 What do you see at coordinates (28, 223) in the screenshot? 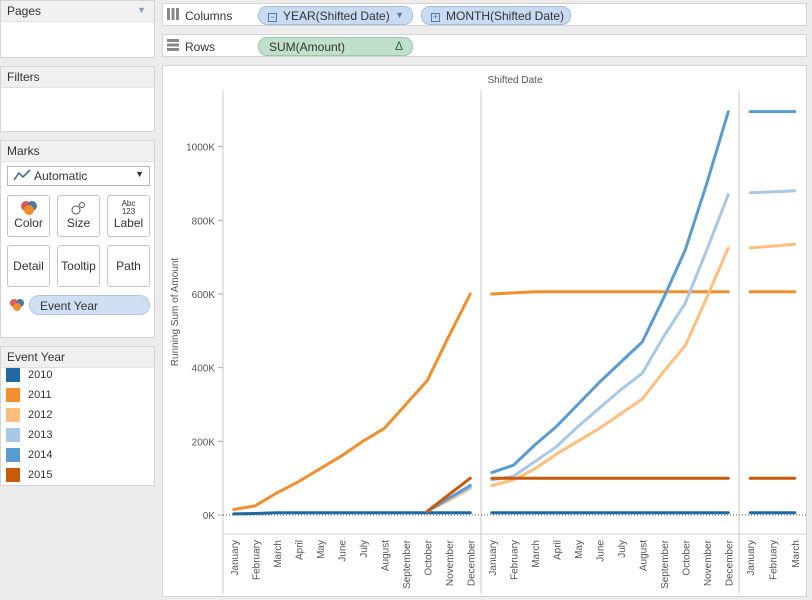
I see `color-label: Color` at bounding box center [28, 223].